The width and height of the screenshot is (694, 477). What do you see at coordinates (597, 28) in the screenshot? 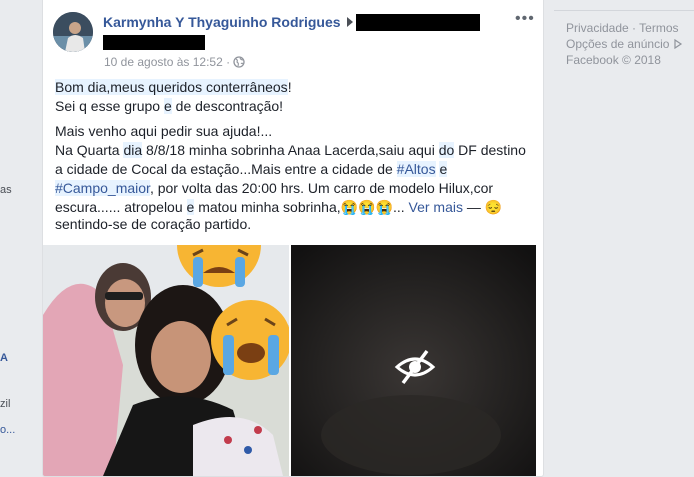
I see `privacy-link: Privacidade` at bounding box center [597, 28].